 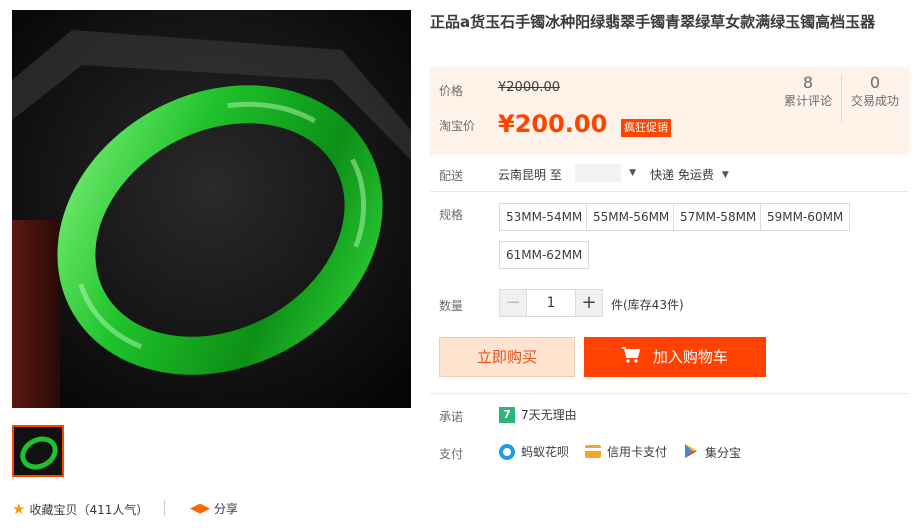 I want to click on add-to-cart-button: 加入购物车, so click(x=675, y=357).